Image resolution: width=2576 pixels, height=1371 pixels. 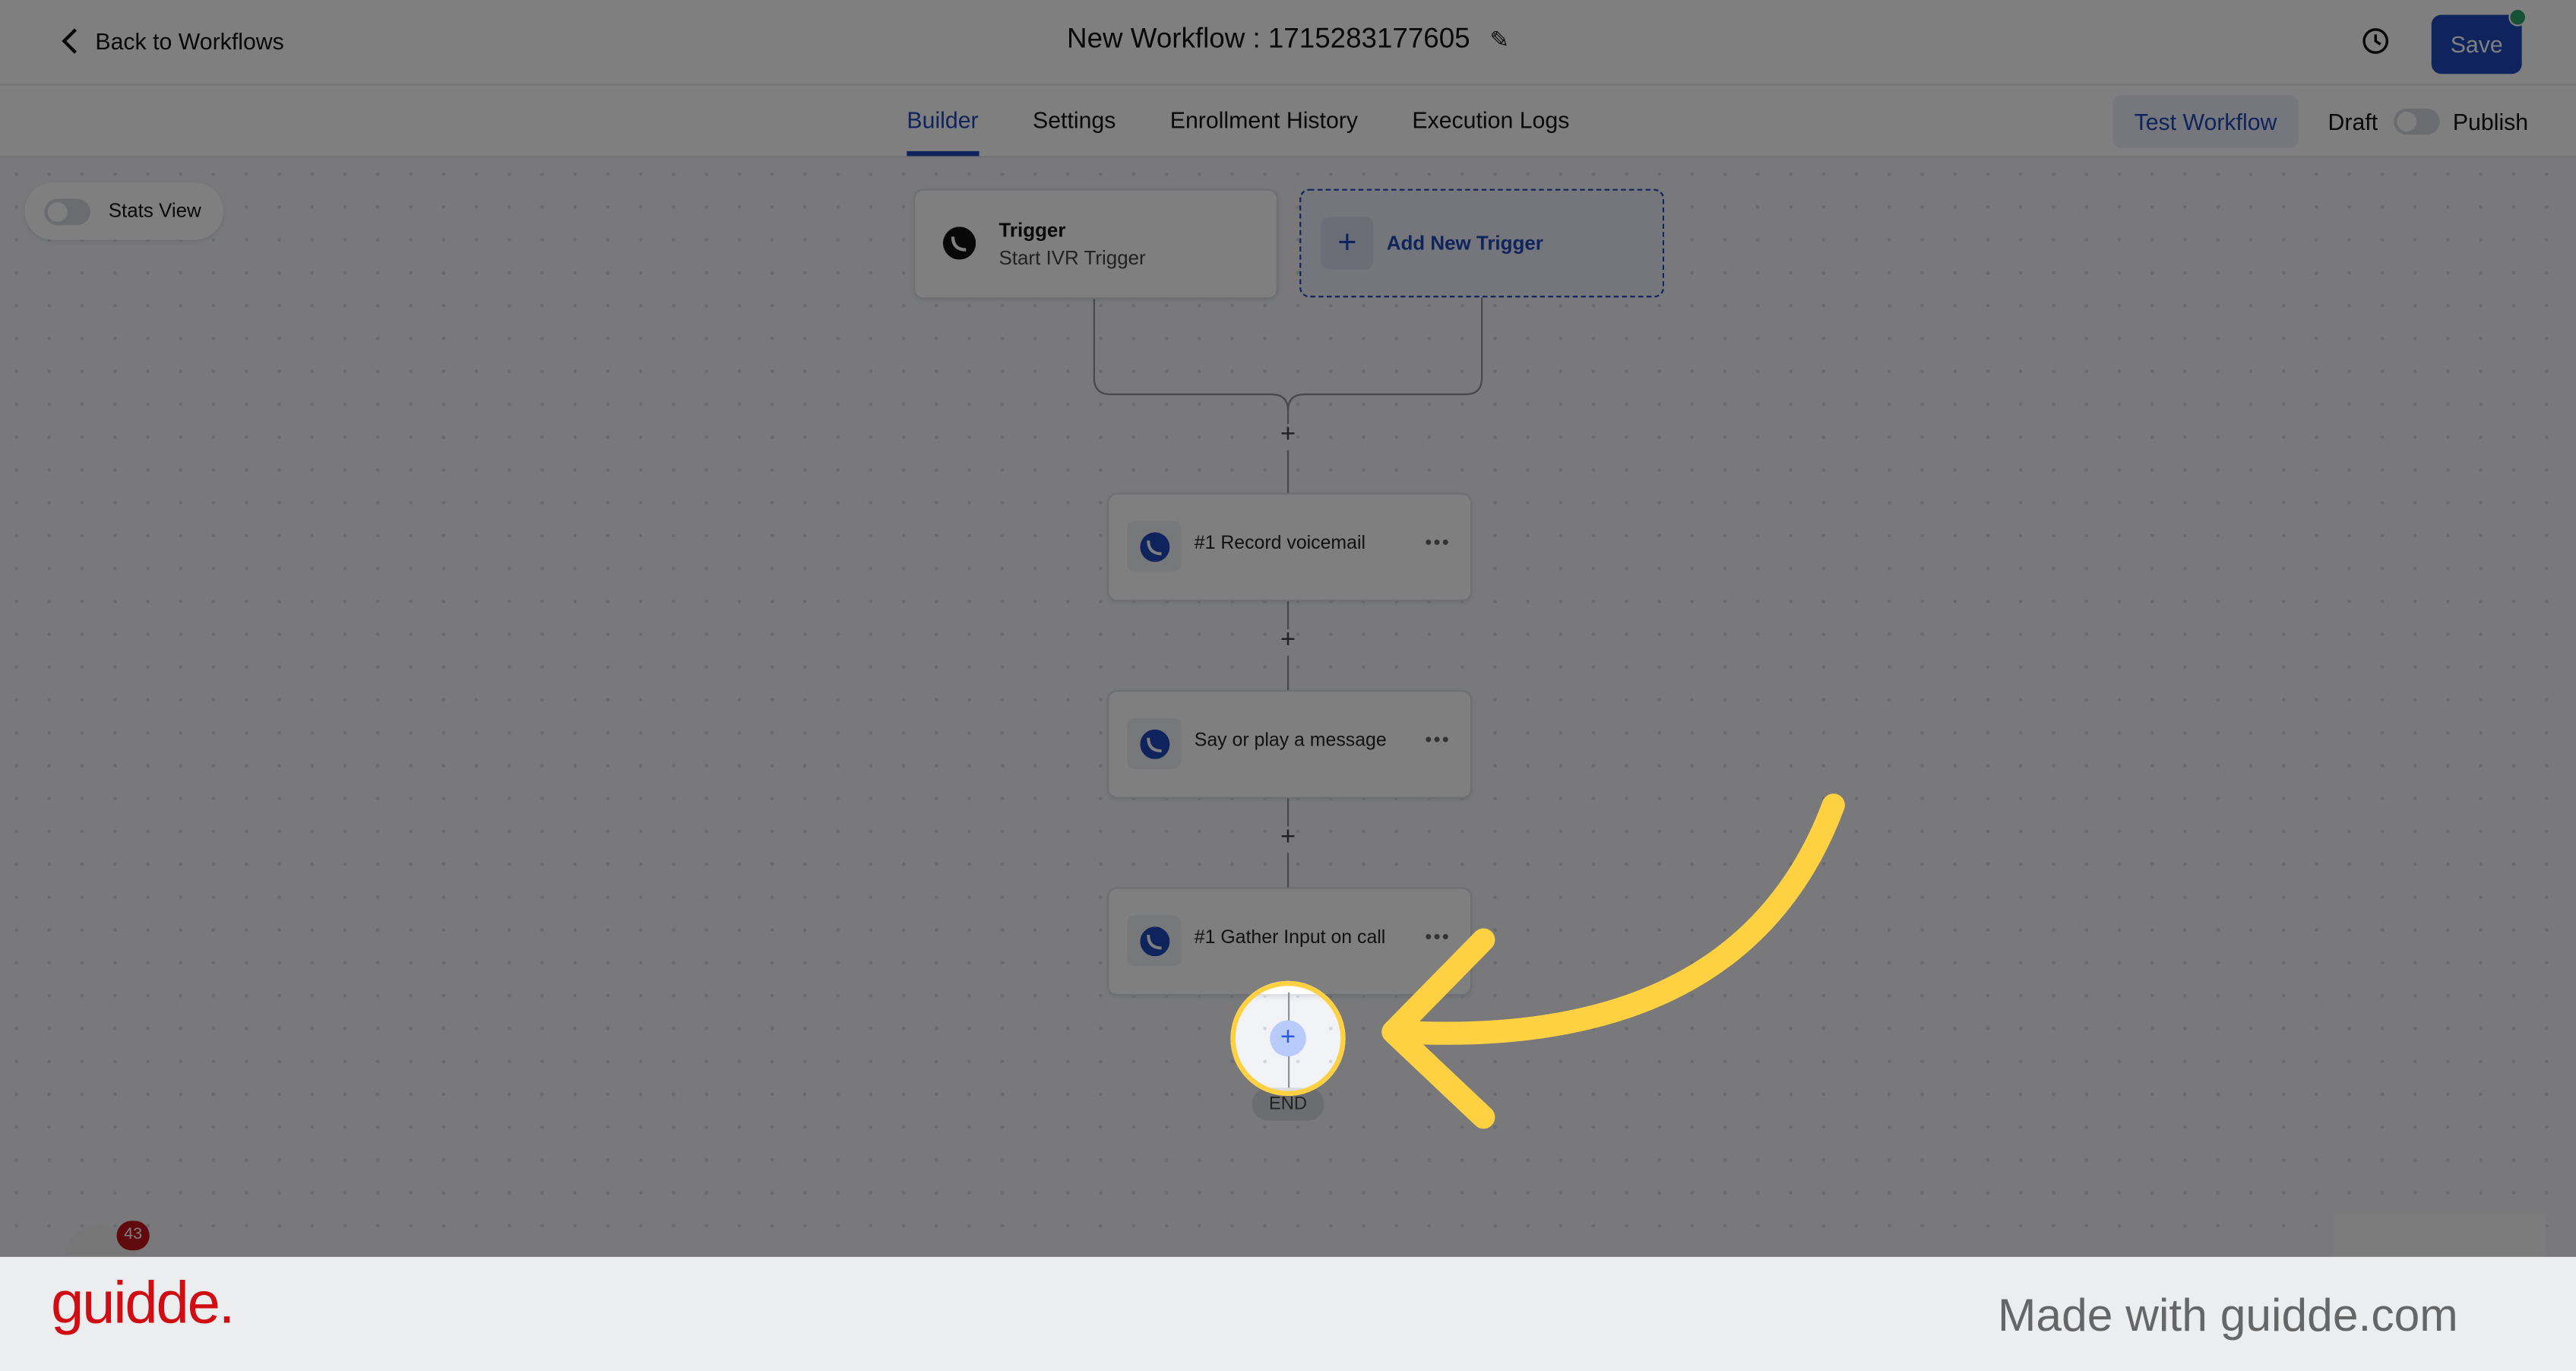 What do you see at coordinates (1613, 961) in the screenshot?
I see `pointer-arrow-icon` at bounding box center [1613, 961].